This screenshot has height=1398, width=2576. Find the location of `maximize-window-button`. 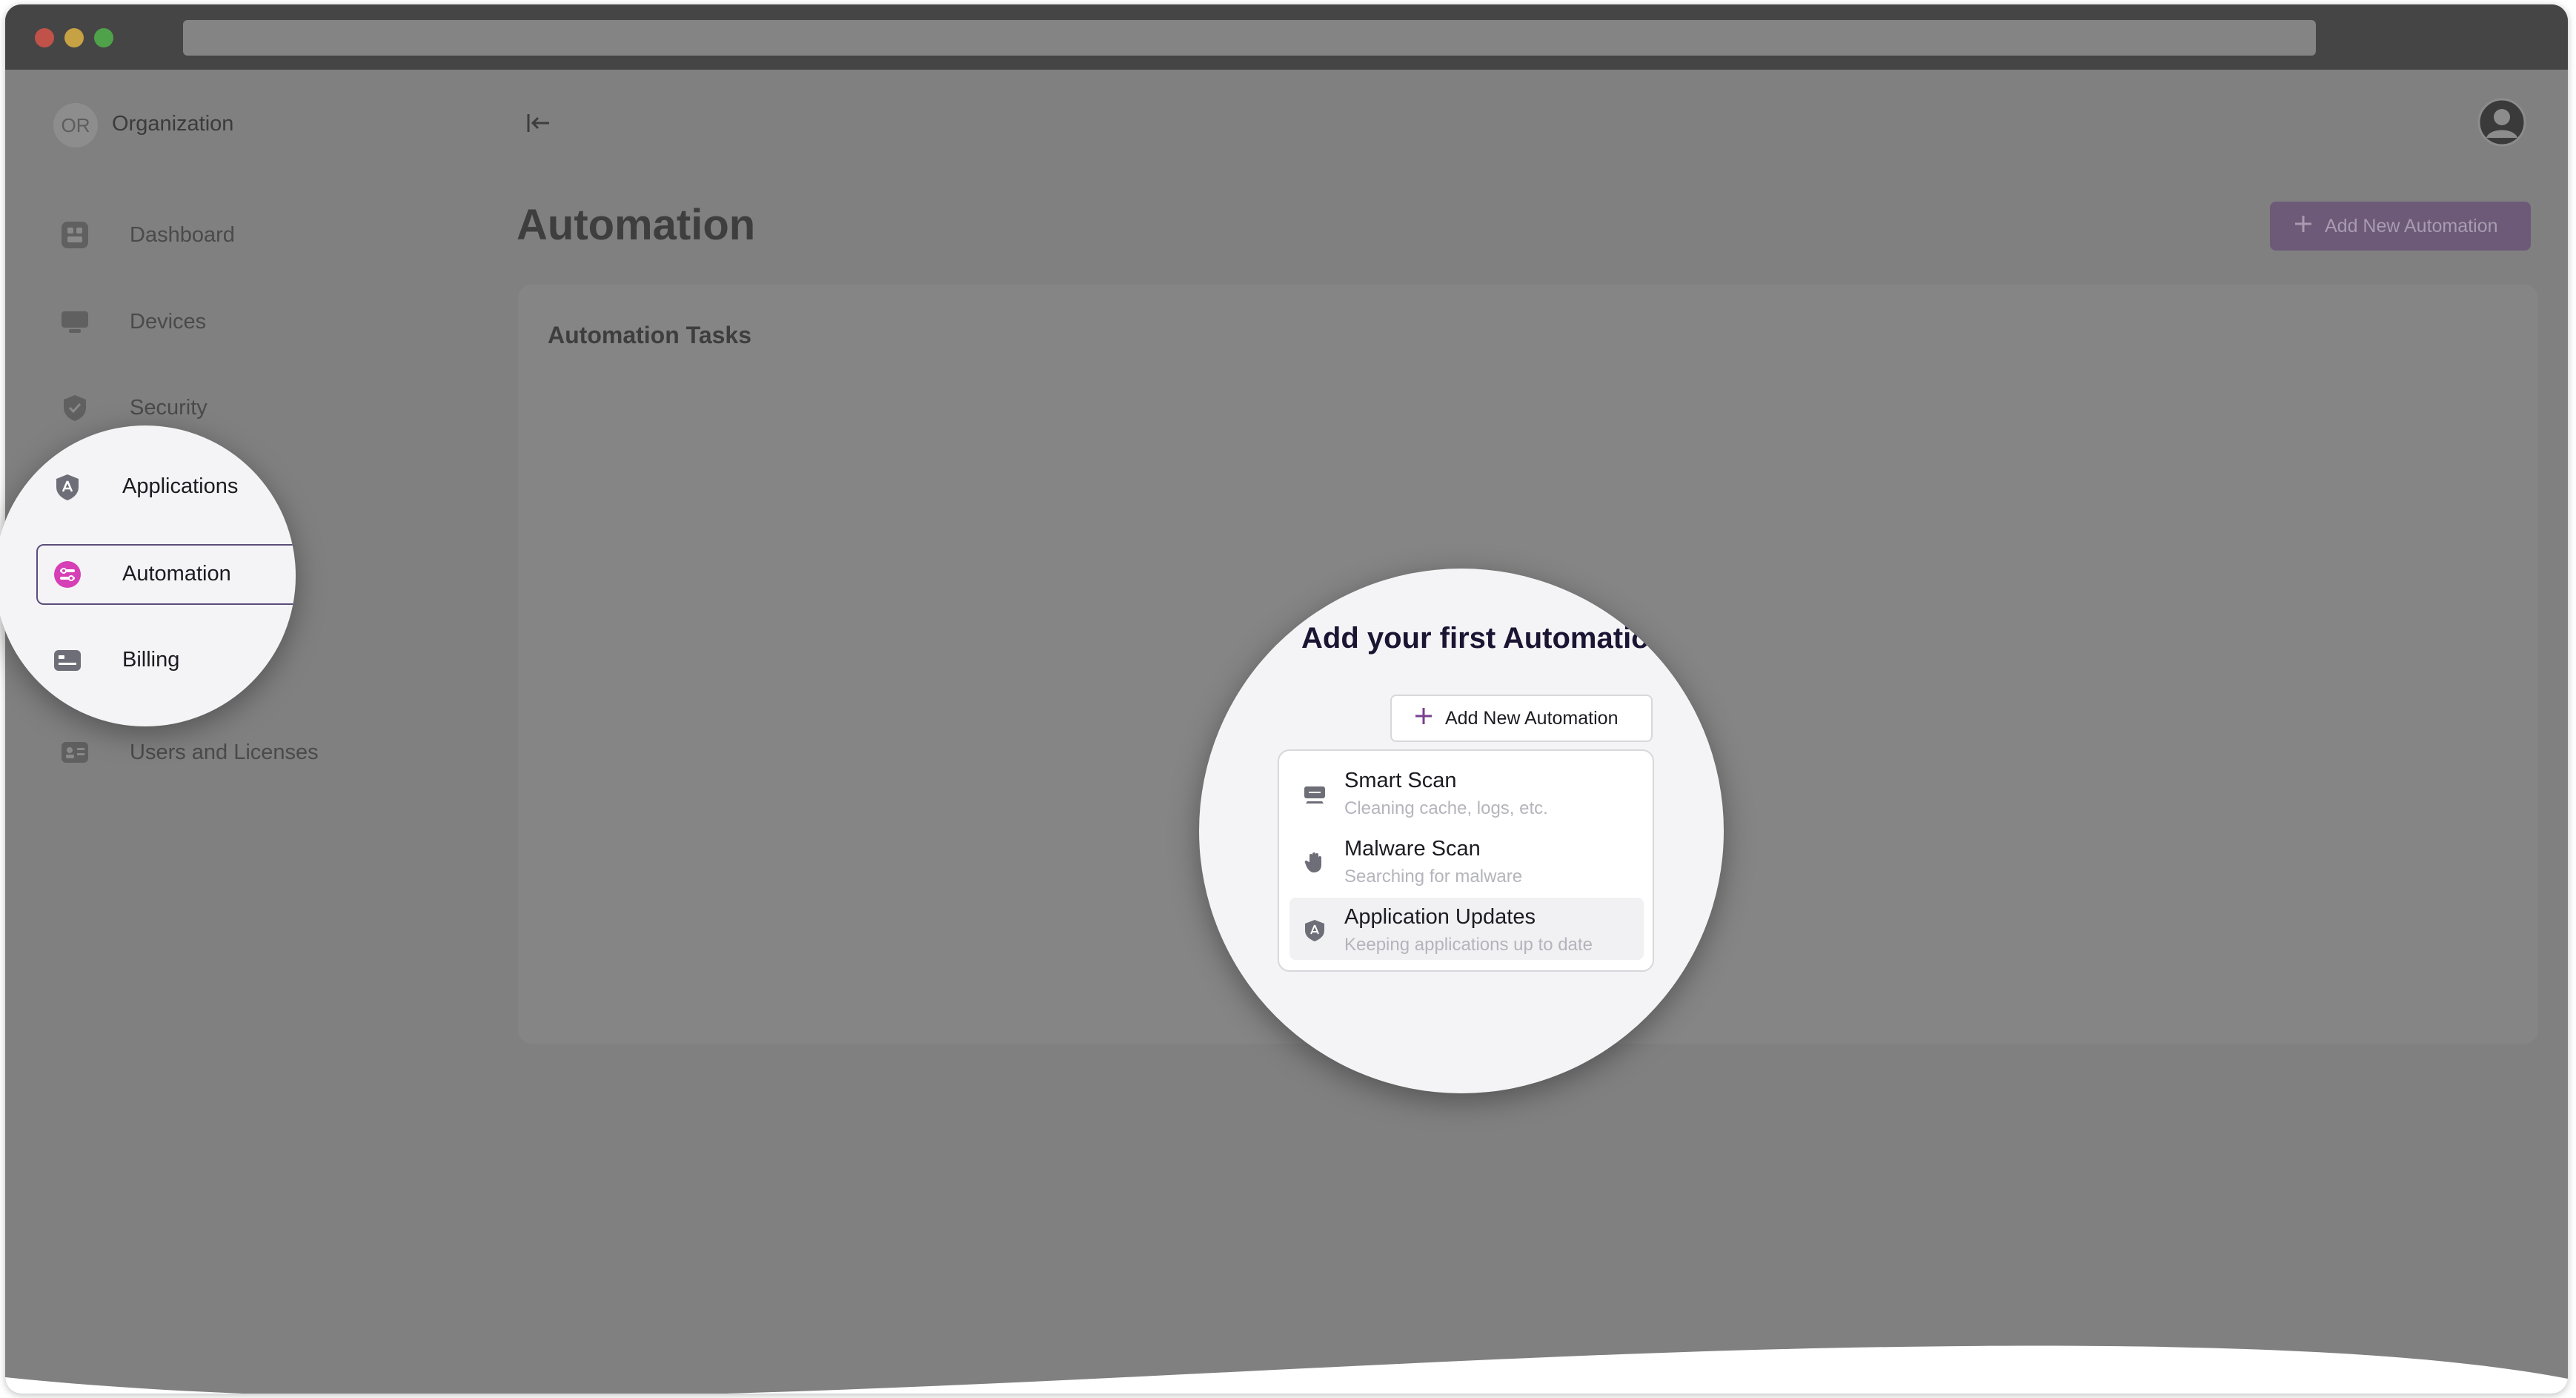

maximize-window-button is located at coordinates (103, 37).